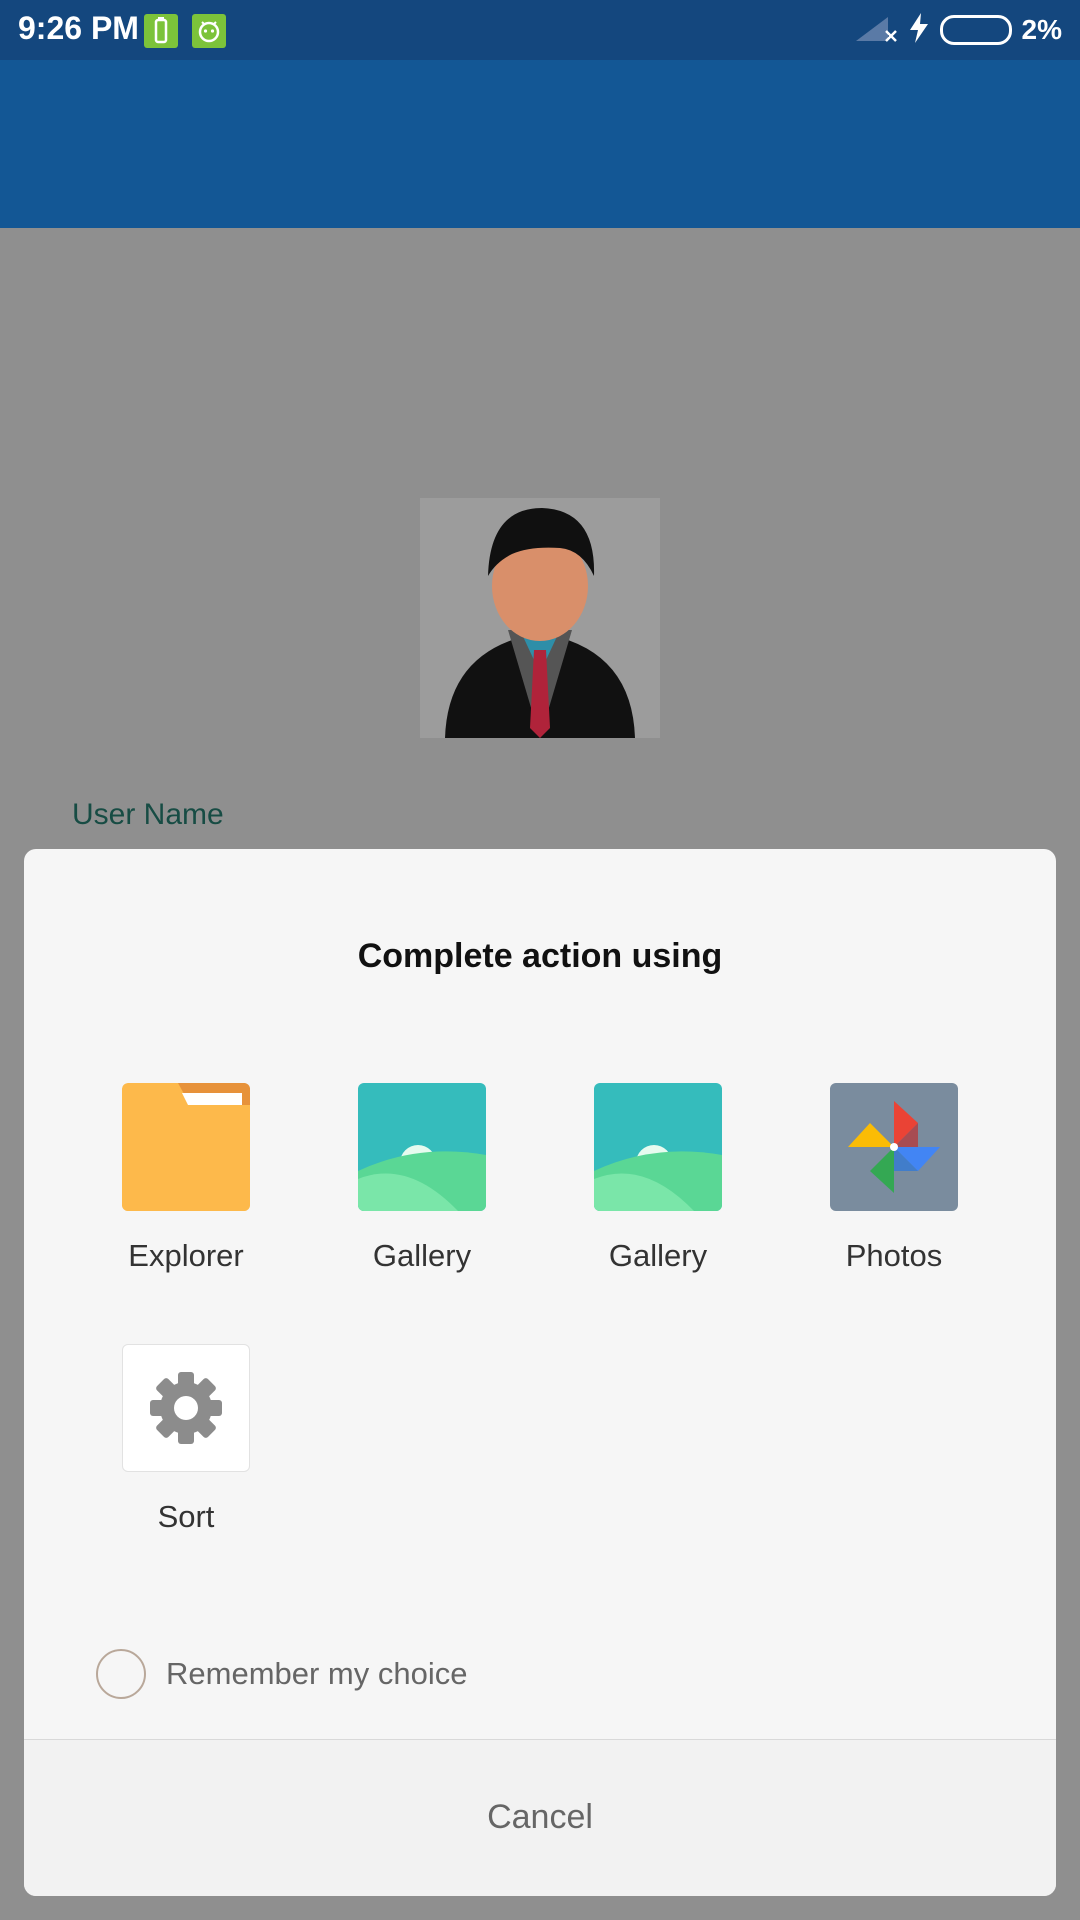 The image size is (1080, 1920). Describe the element at coordinates (919, 30) in the screenshot. I see `charging-icon` at that location.